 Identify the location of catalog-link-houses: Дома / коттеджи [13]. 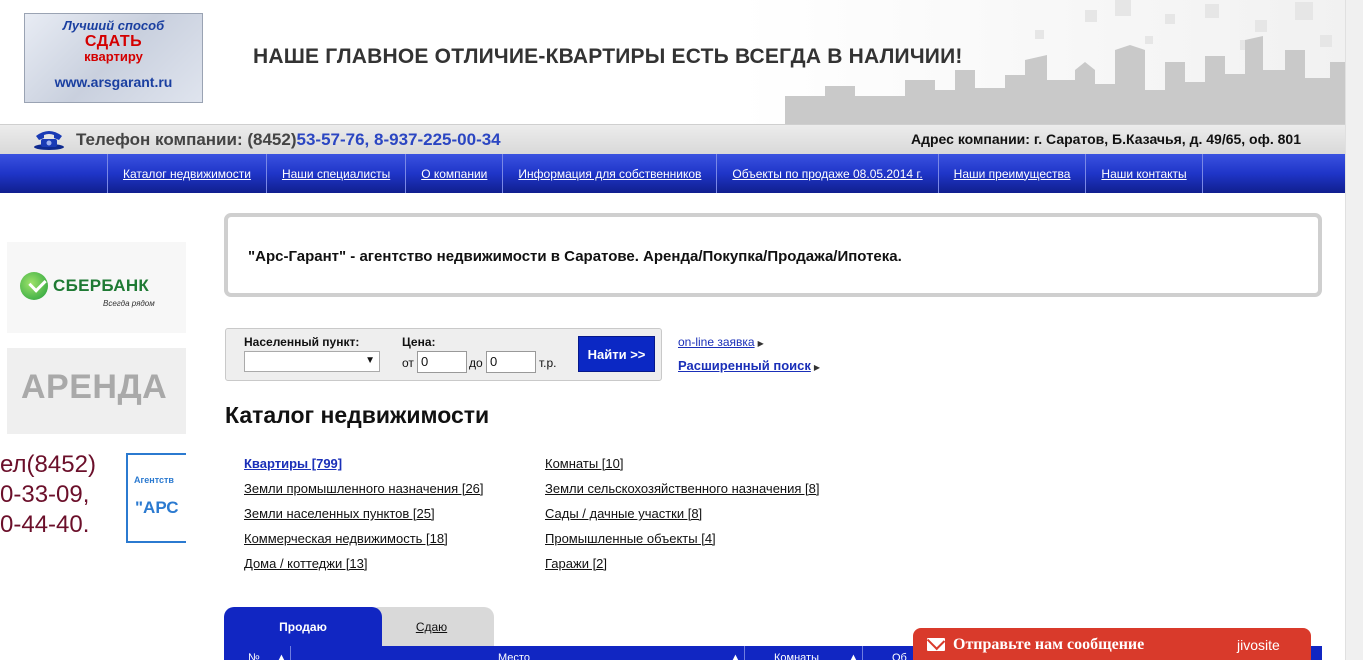
(306, 563).